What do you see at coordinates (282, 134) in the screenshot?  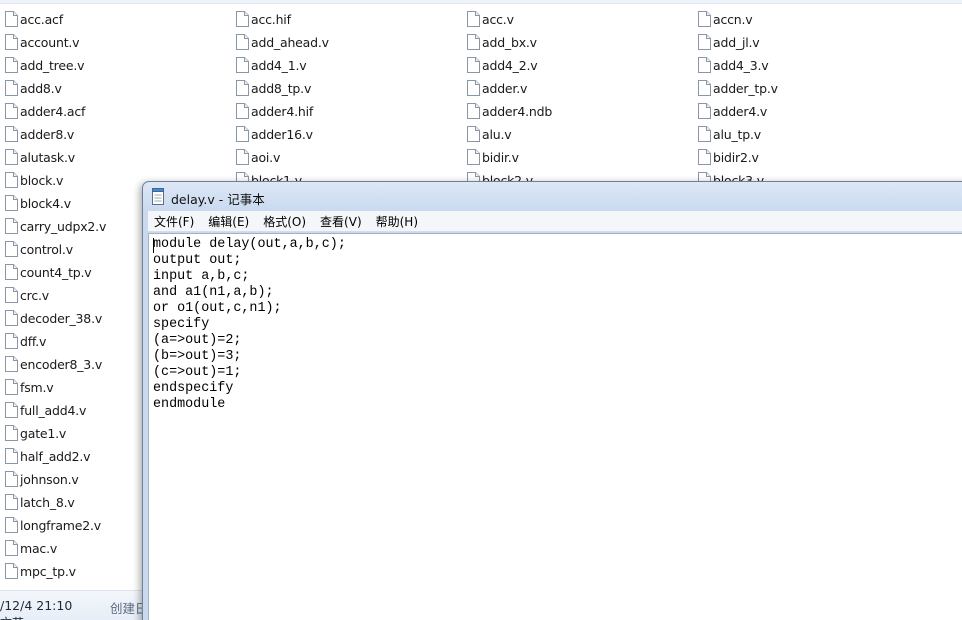 I see `file-name: adder16.v` at bounding box center [282, 134].